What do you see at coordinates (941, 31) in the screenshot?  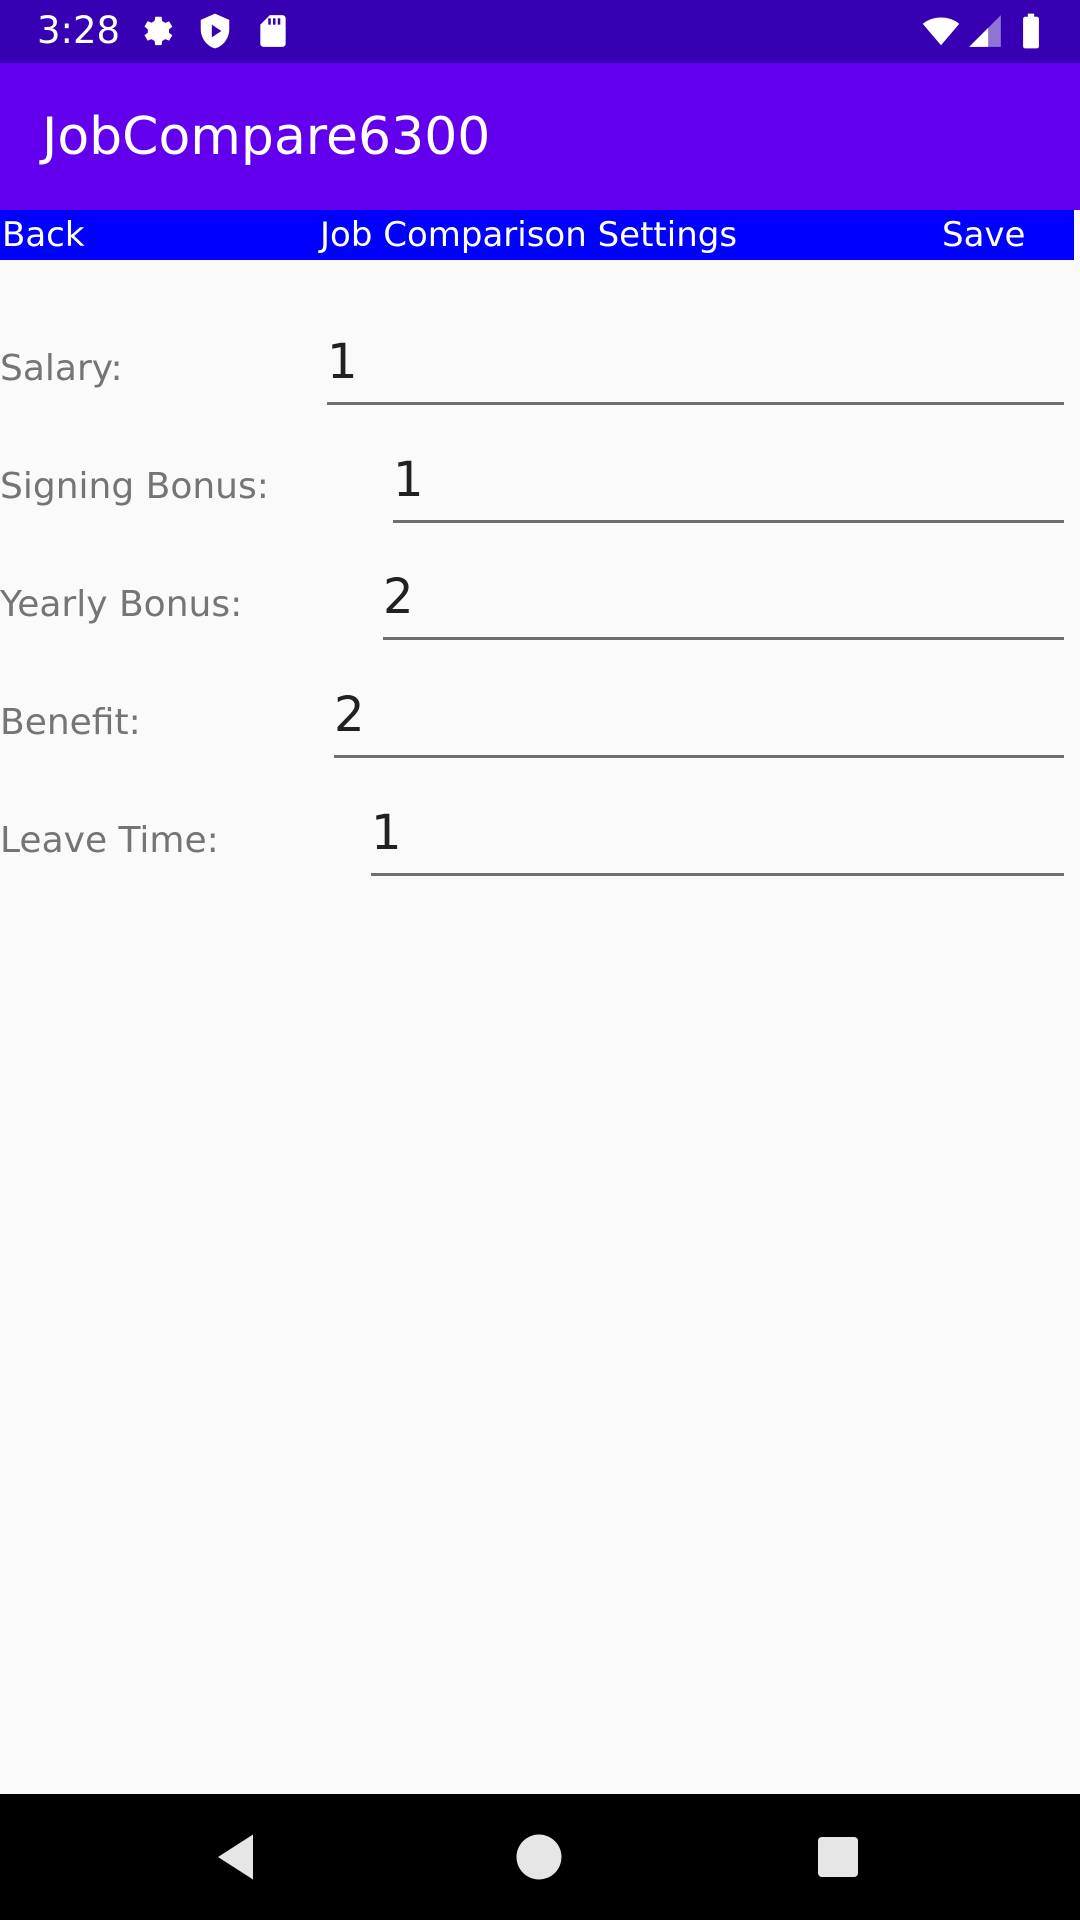 I see `wifi-icon` at bounding box center [941, 31].